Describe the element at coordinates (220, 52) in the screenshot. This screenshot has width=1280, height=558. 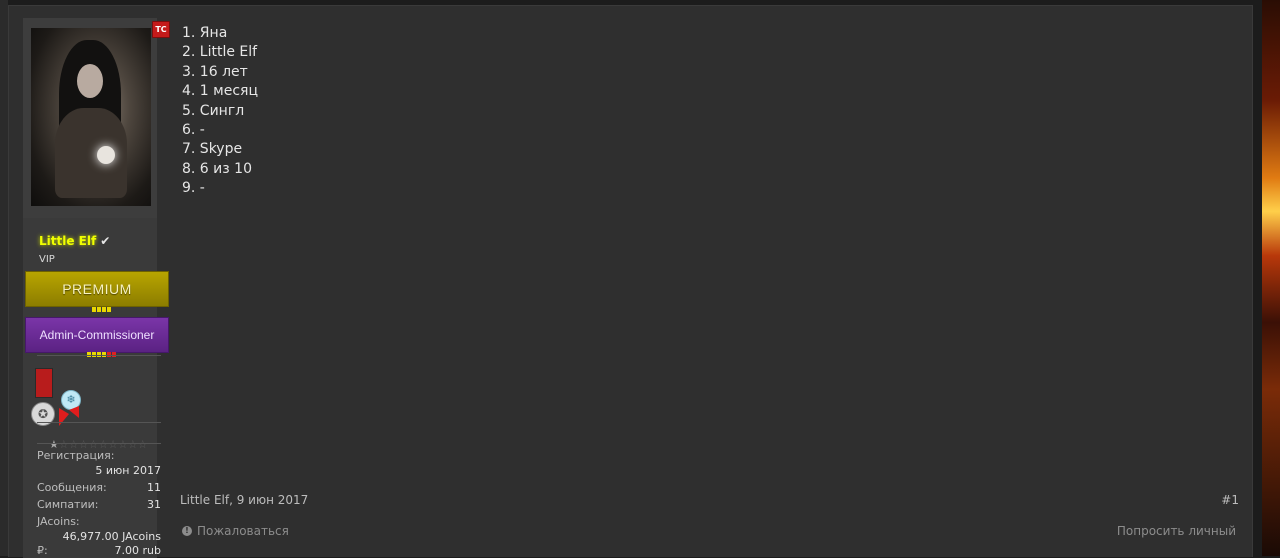
I see `post-line: 2. Little Elf` at that location.